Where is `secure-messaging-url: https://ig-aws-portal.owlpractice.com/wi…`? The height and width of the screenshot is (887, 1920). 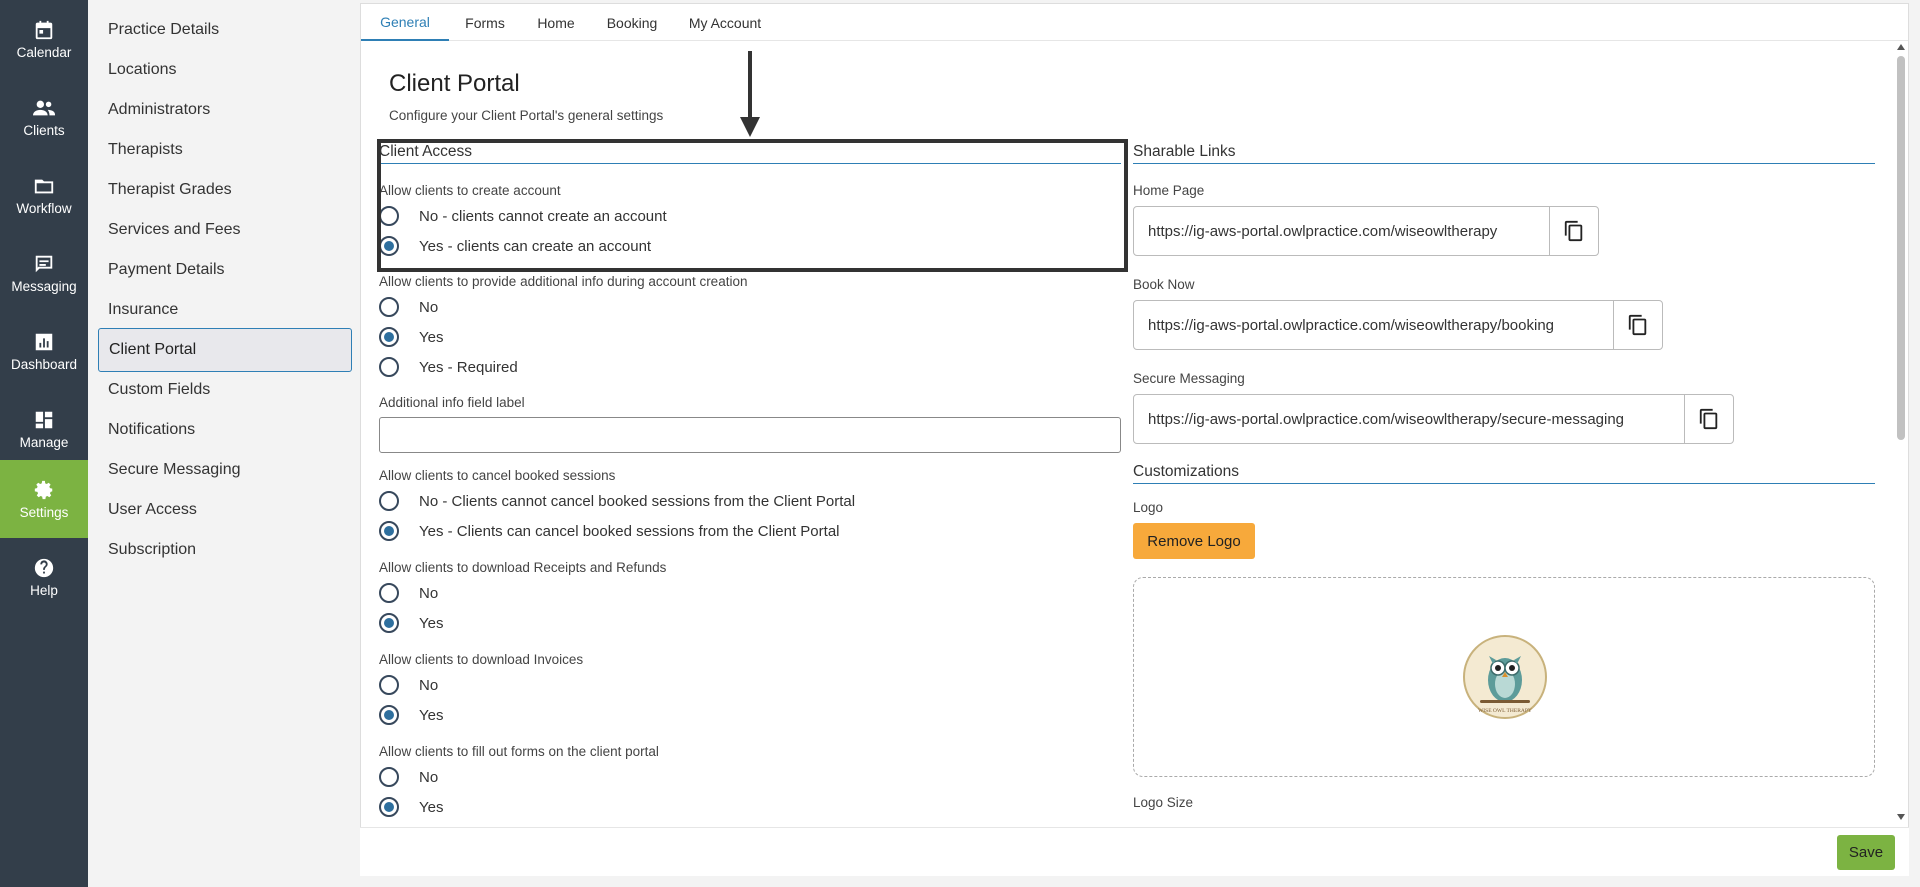
secure-messaging-url: https://ig-aws-portal.owlpractice.com/wi… is located at coordinates (1410, 419).